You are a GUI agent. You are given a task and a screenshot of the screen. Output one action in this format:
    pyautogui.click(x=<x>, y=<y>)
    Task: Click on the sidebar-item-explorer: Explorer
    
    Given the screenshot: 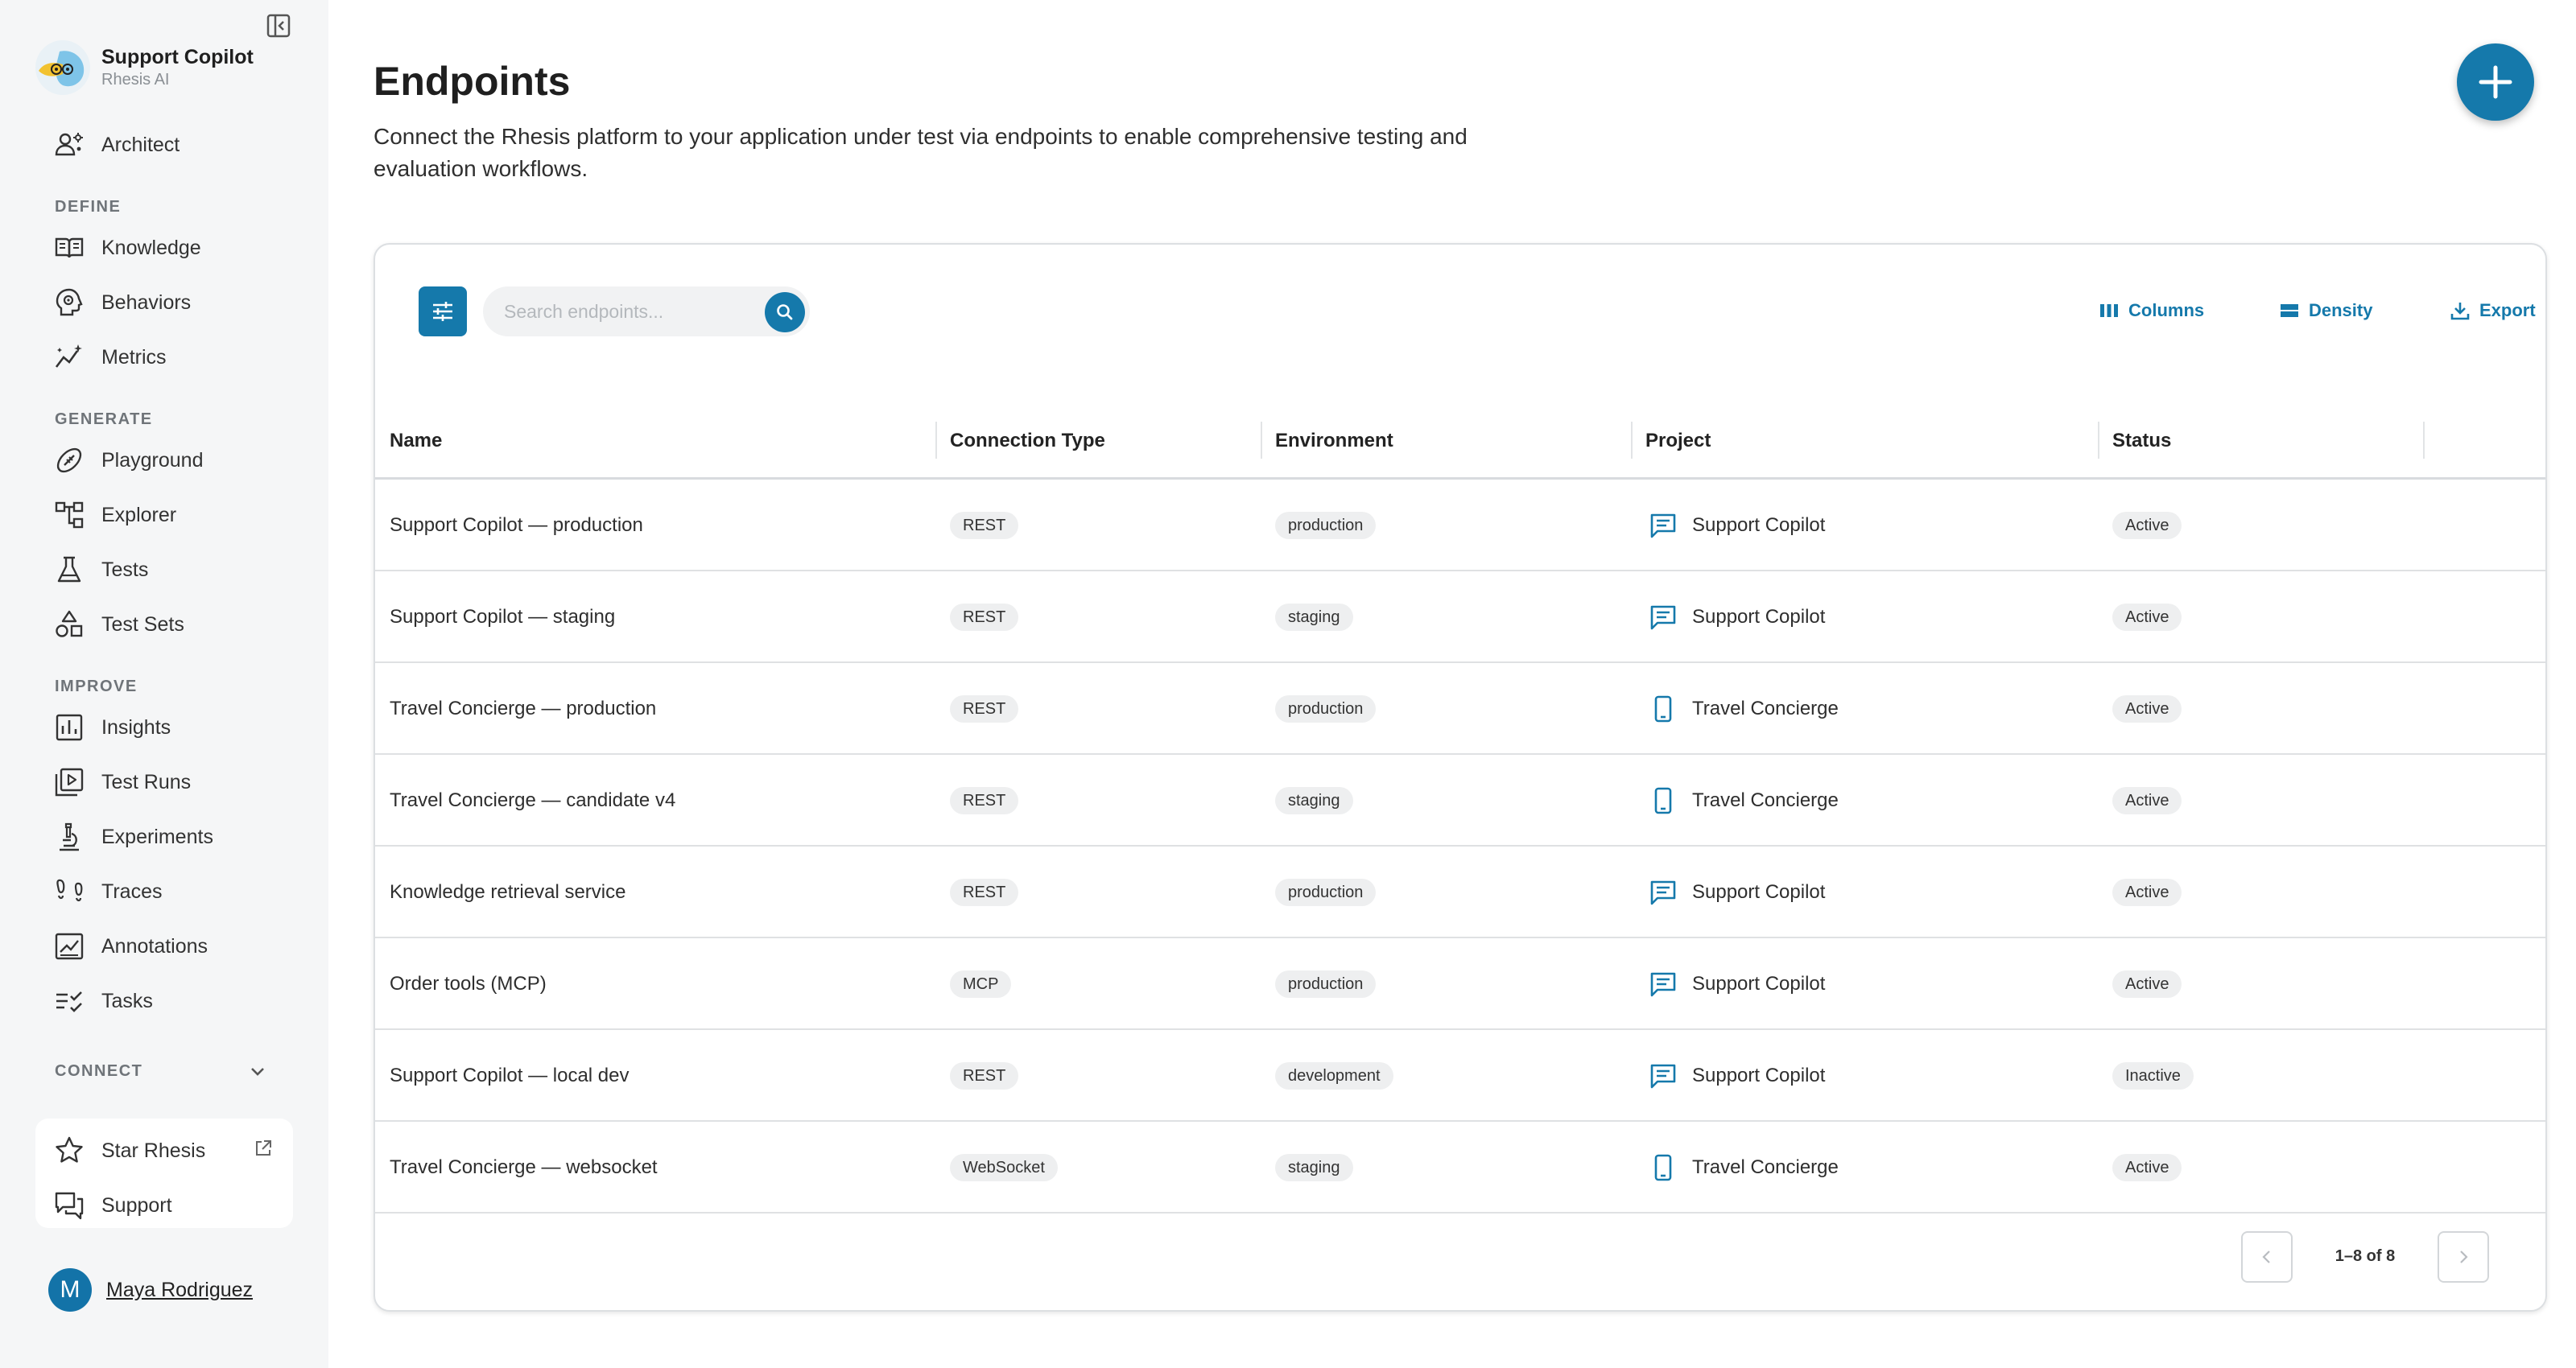 What is the action you would take?
    pyautogui.click(x=114, y=515)
    